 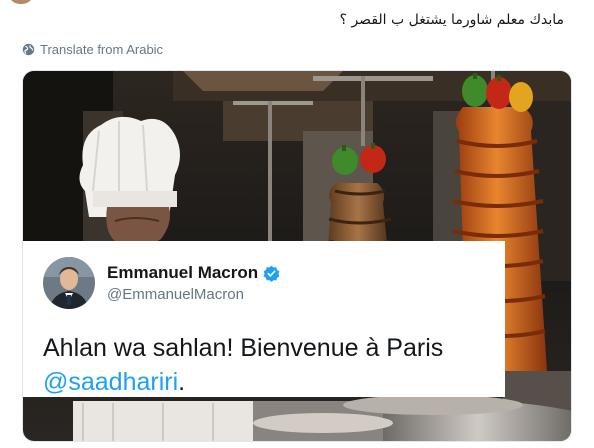 What do you see at coordinates (182, 382) in the screenshot?
I see `mention-suffix: .` at bounding box center [182, 382].